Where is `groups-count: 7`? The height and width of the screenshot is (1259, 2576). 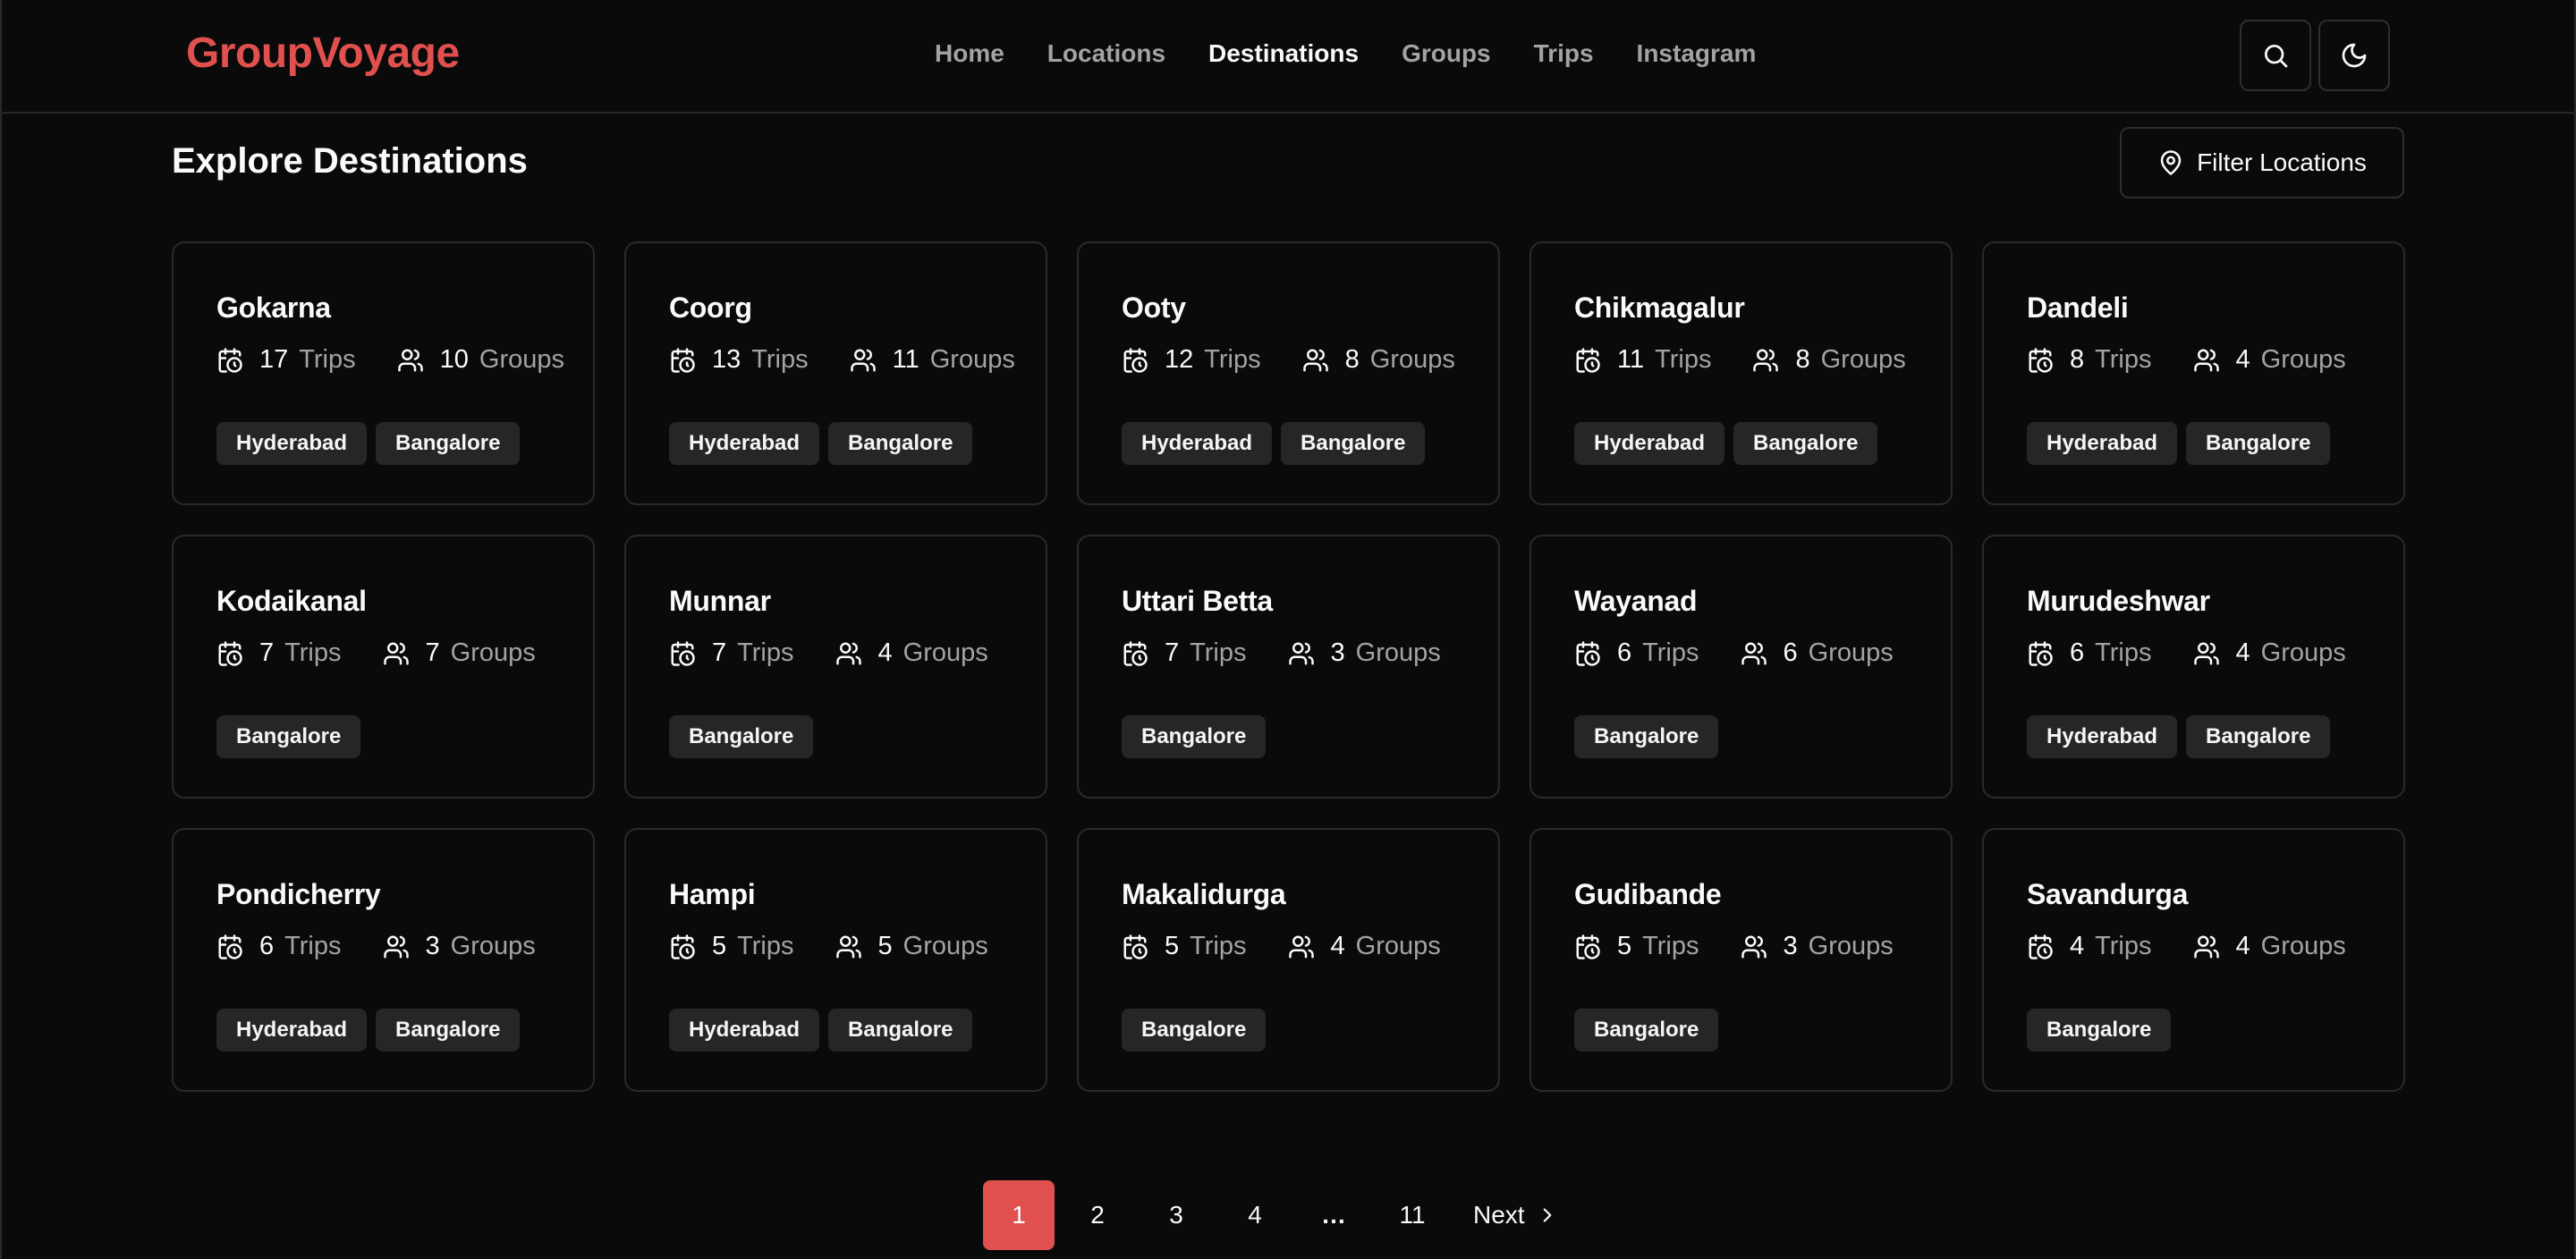 groups-count: 7 is located at coordinates (432, 652).